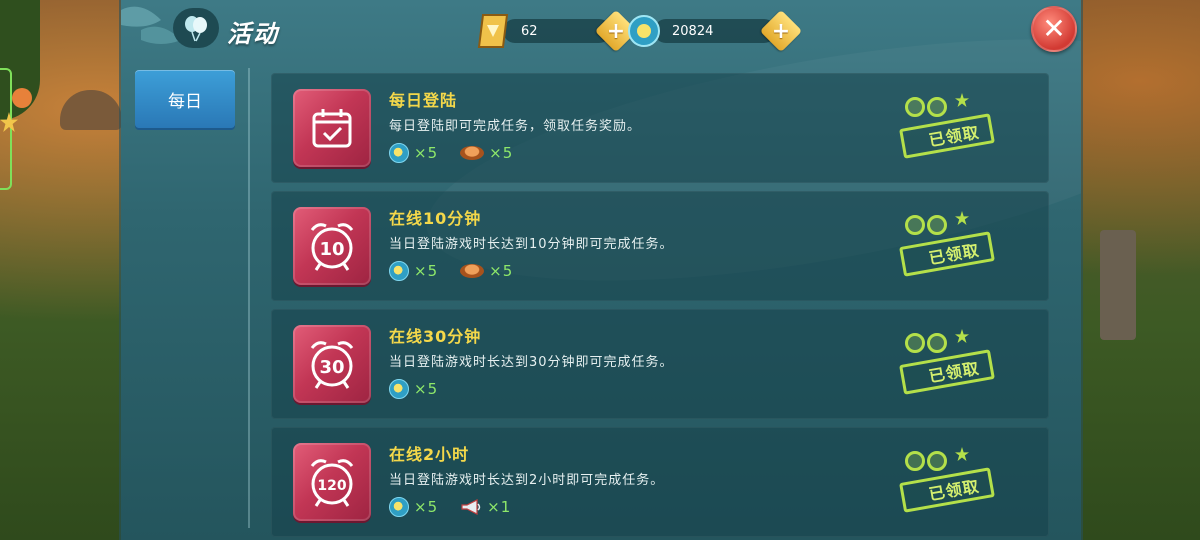 The width and height of the screenshot is (1200, 540). Describe the element at coordinates (429, 454) in the screenshot. I see `task-title: 在线2小时` at that location.